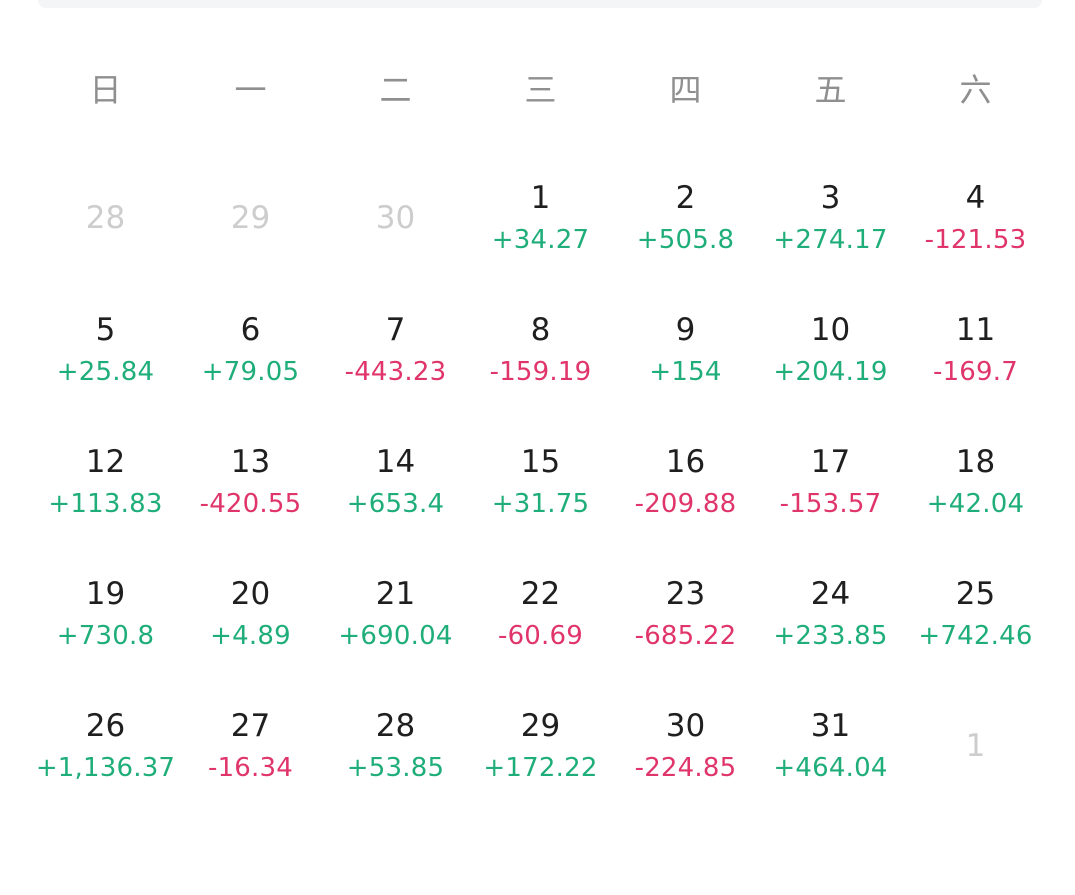 The width and height of the screenshot is (1075, 895). I want to click on day-number: 27, so click(250, 726).